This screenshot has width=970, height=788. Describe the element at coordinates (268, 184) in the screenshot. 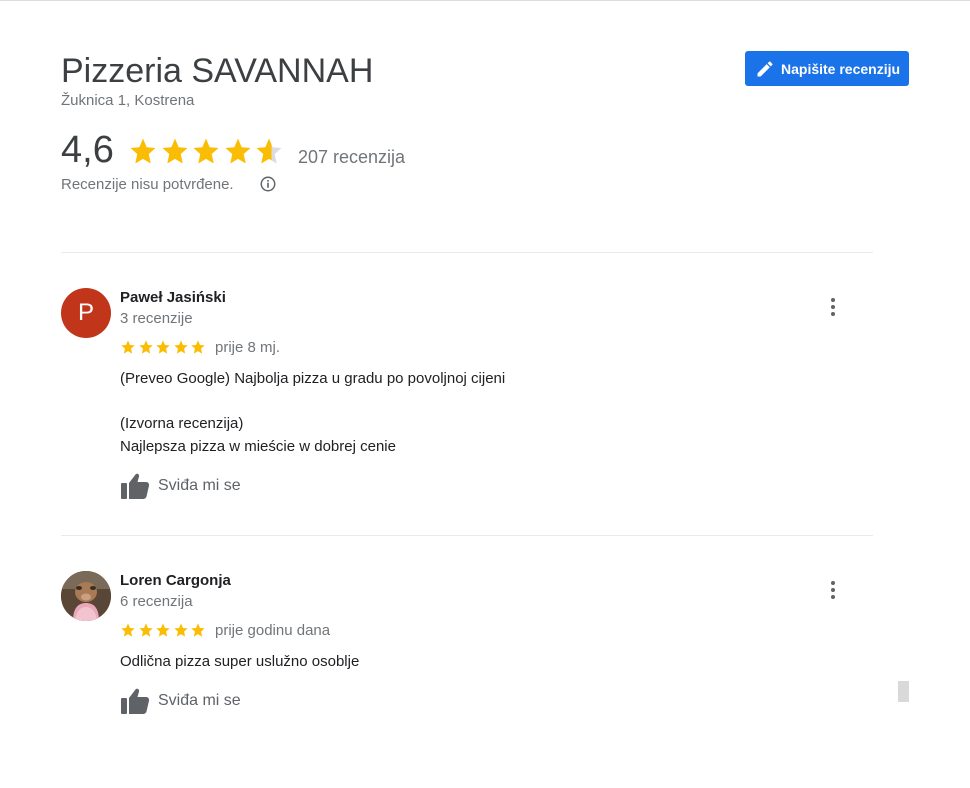

I see `info-icon` at that location.